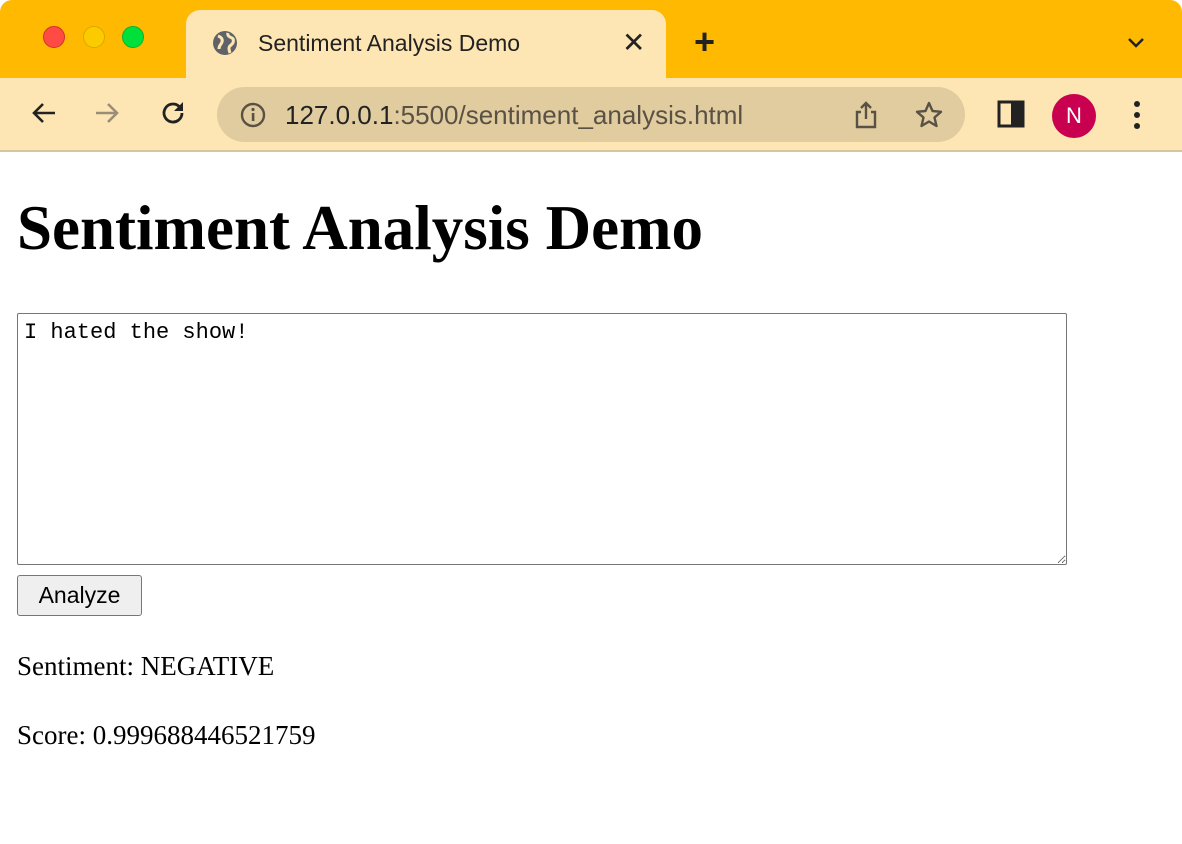 The image size is (1182, 844). Describe the element at coordinates (94, 37) in the screenshot. I see `minimize-window-button` at that location.